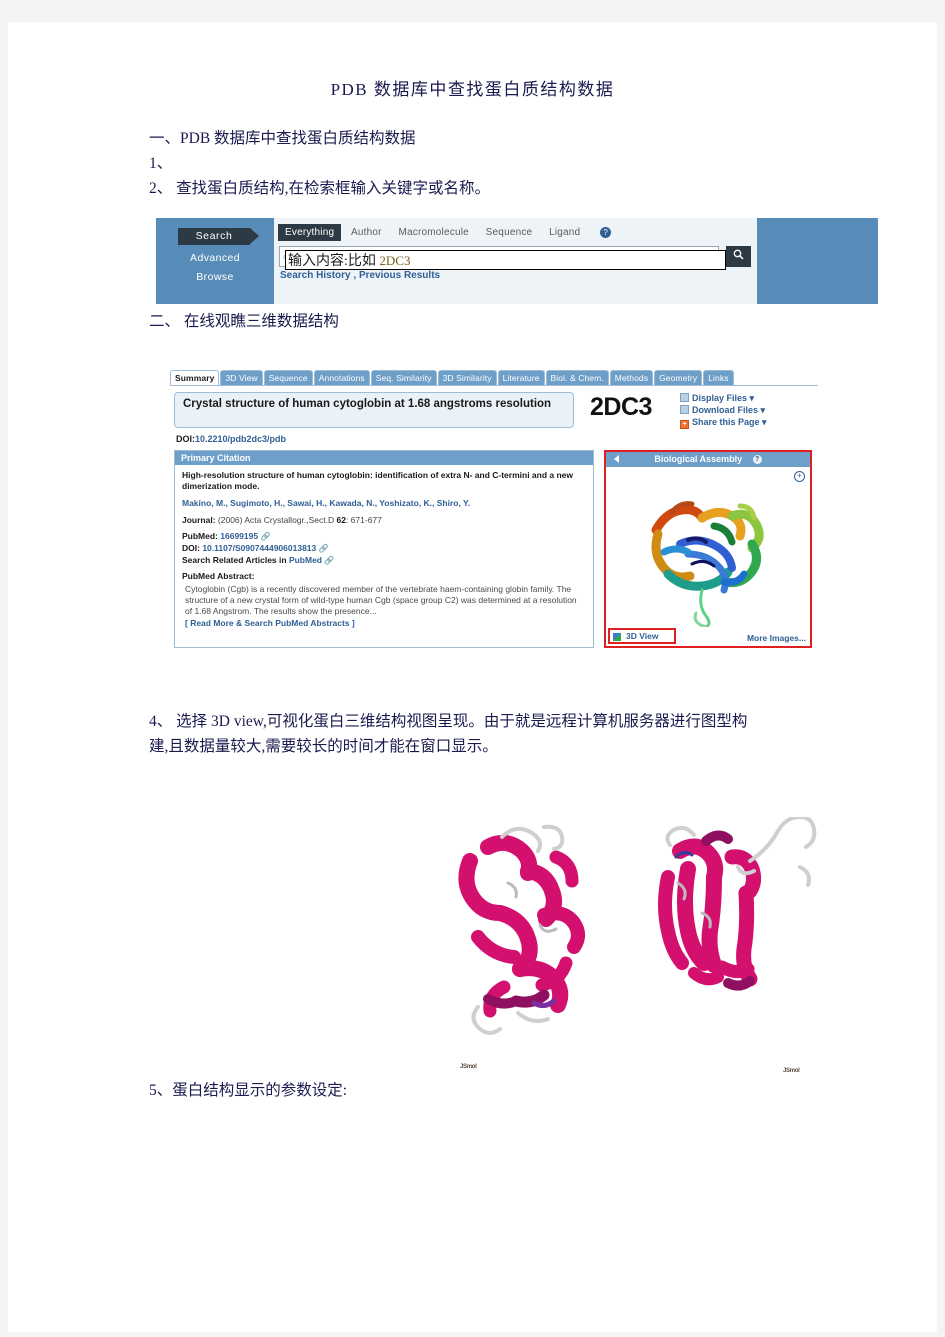 Image resolution: width=945 pixels, height=1337 pixels. I want to click on share-page-link: + Share this Page ▾, so click(723, 422).